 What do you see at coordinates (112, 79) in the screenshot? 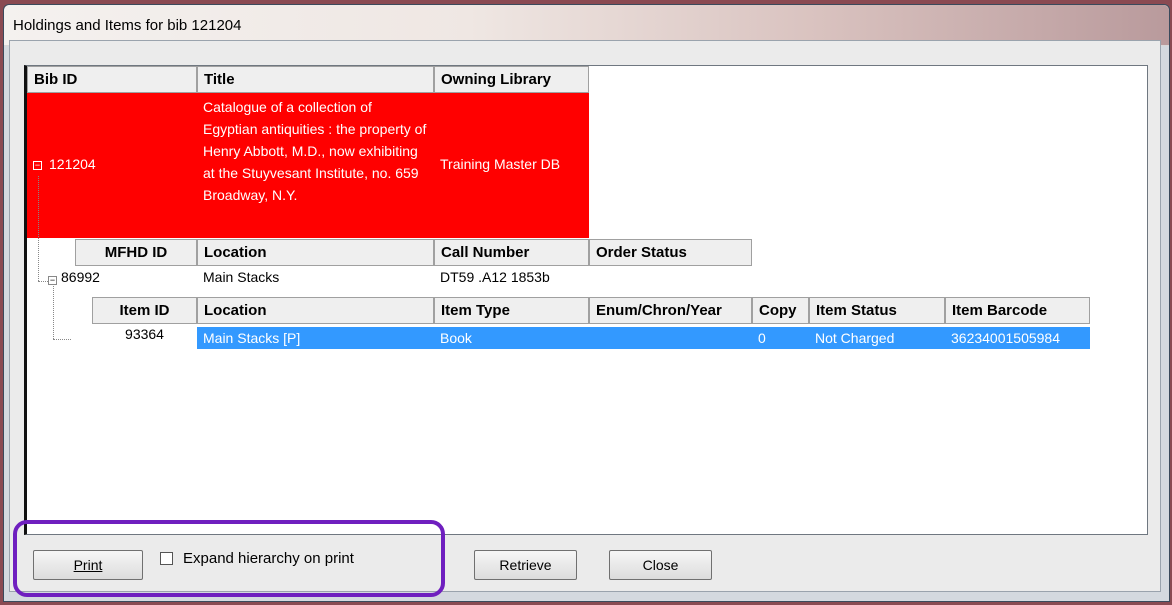
I see `bib-id-header: Bib ID` at bounding box center [112, 79].